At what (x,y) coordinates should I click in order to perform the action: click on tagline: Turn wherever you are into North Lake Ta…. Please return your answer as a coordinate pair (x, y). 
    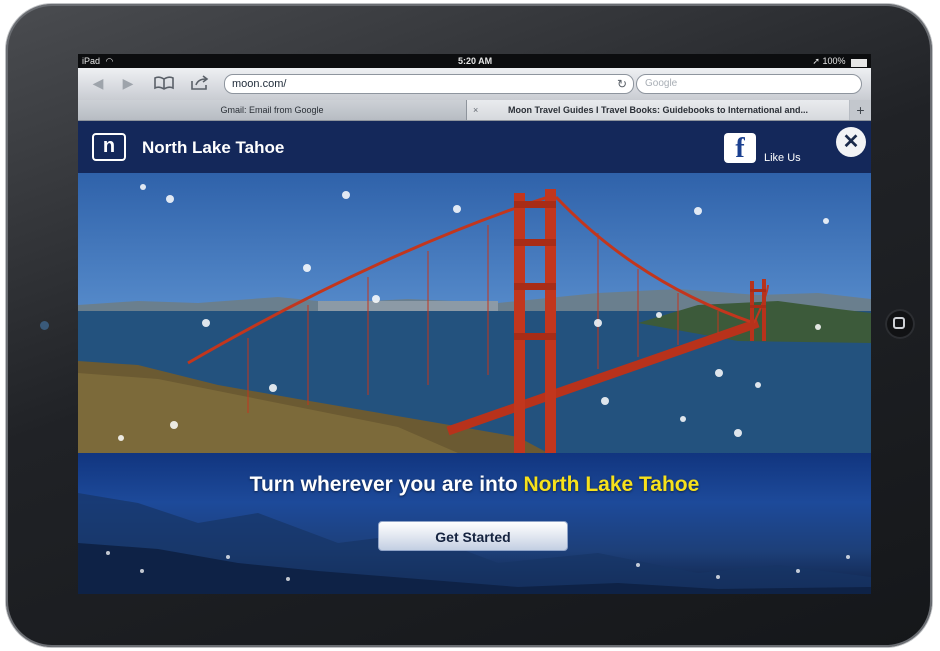
    Looking at the image, I should click on (474, 485).